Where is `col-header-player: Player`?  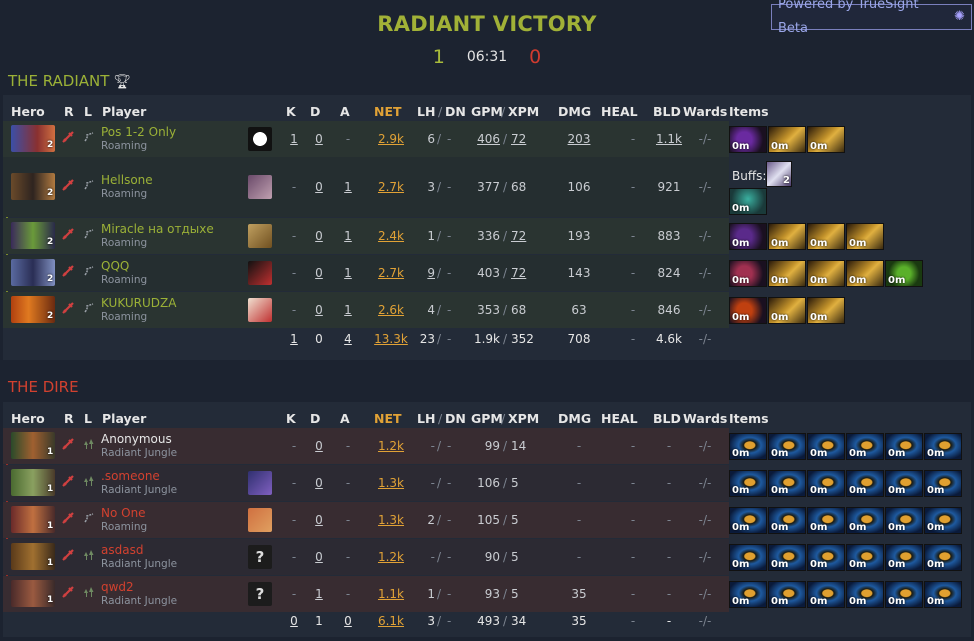
col-header-player: Player is located at coordinates (124, 418).